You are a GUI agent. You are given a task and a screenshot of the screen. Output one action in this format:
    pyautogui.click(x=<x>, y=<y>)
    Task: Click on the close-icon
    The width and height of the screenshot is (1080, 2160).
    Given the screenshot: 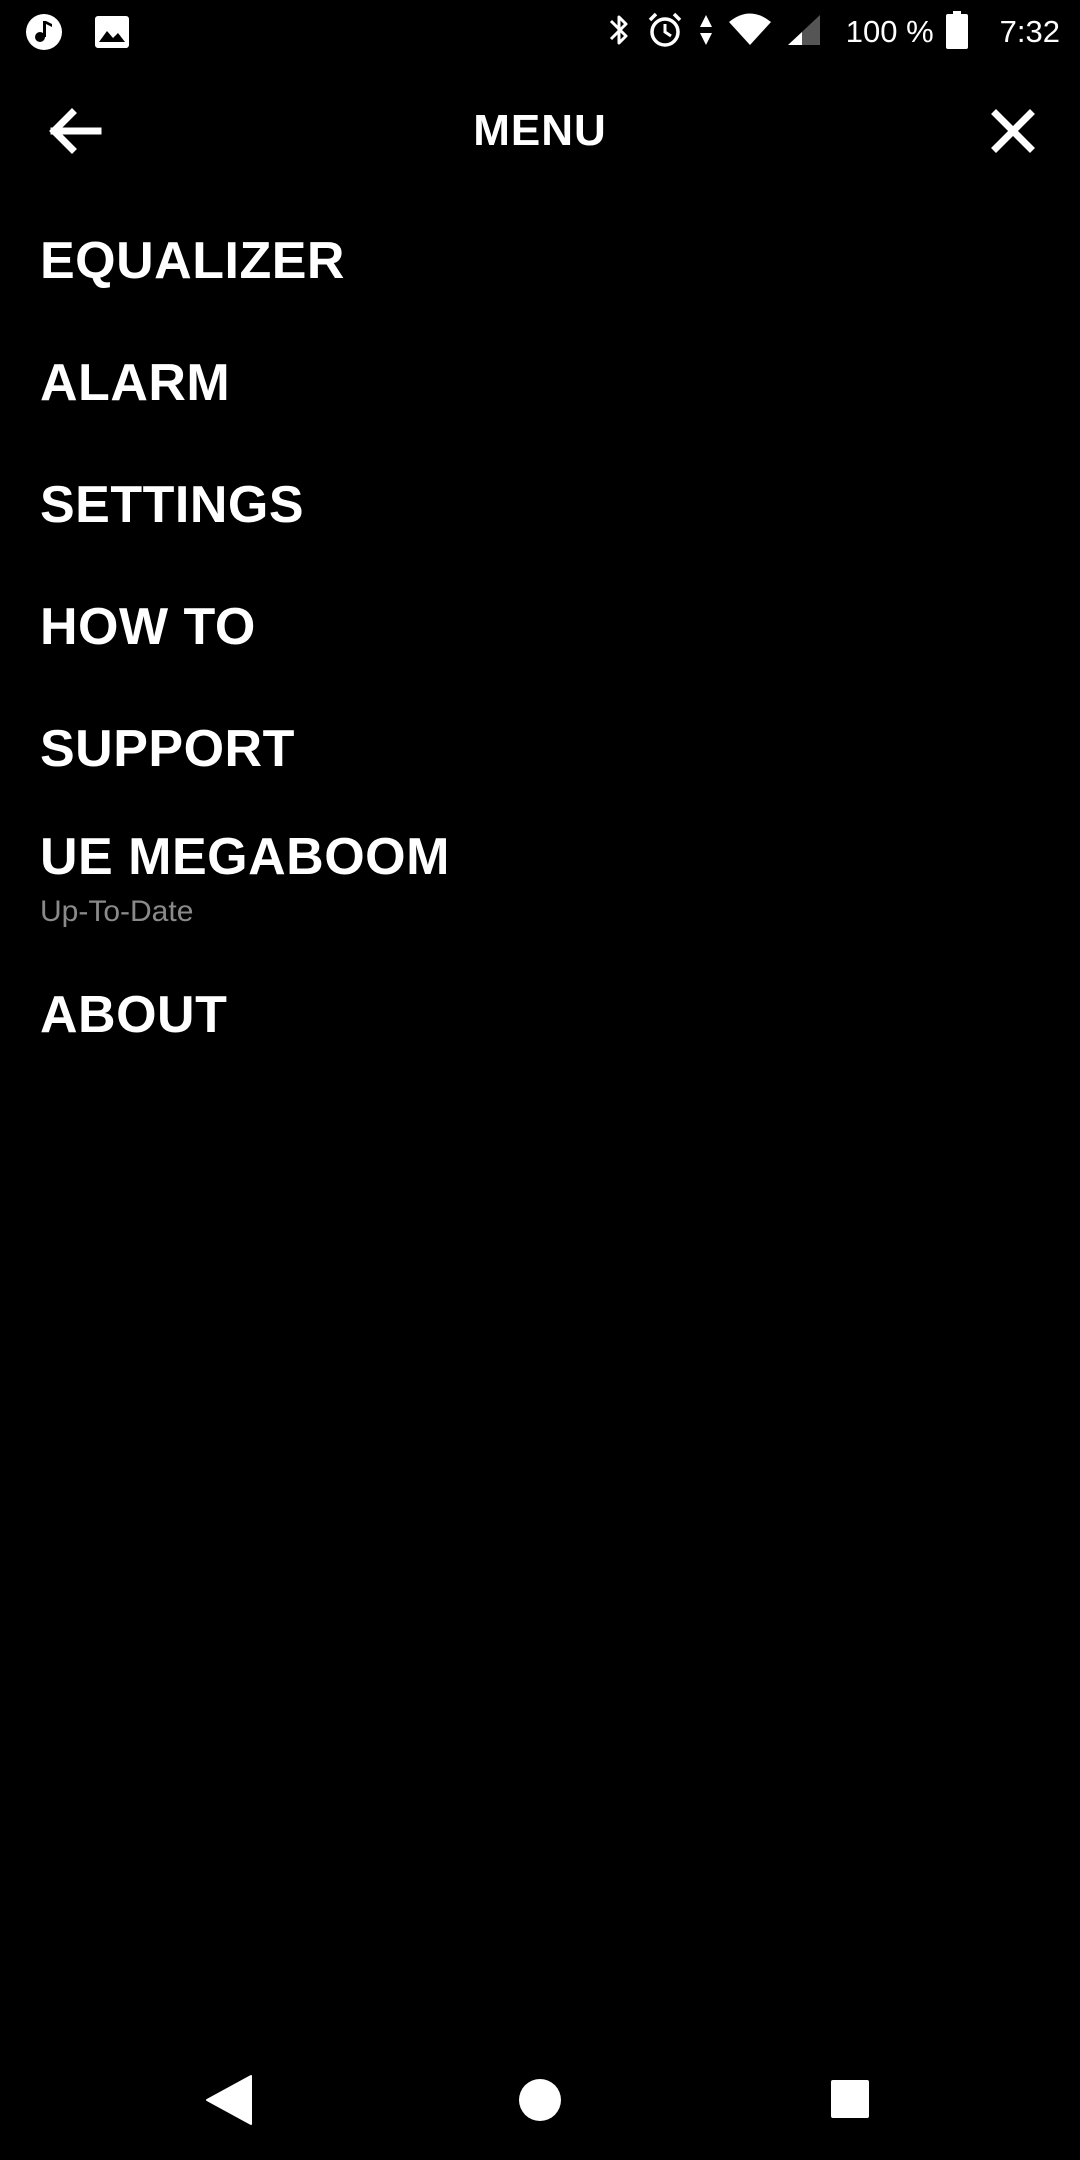 What is the action you would take?
    pyautogui.click(x=1013, y=131)
    